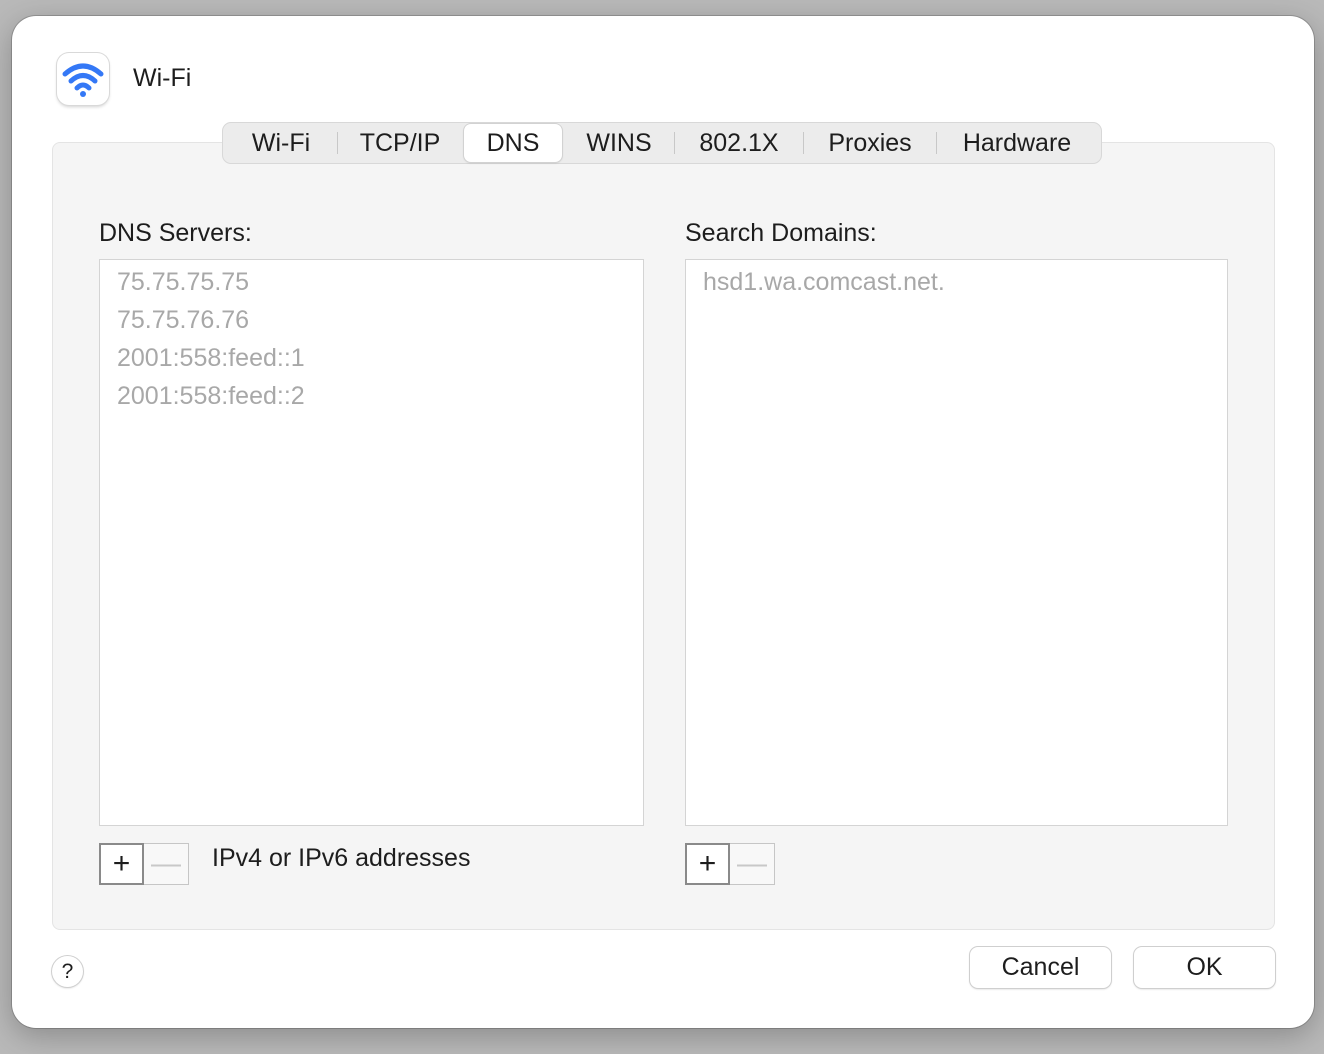  Describe the element at coordinates (175, 233) in the screenshot. I see `dns-servers-label: DNS Servers:` at that location.